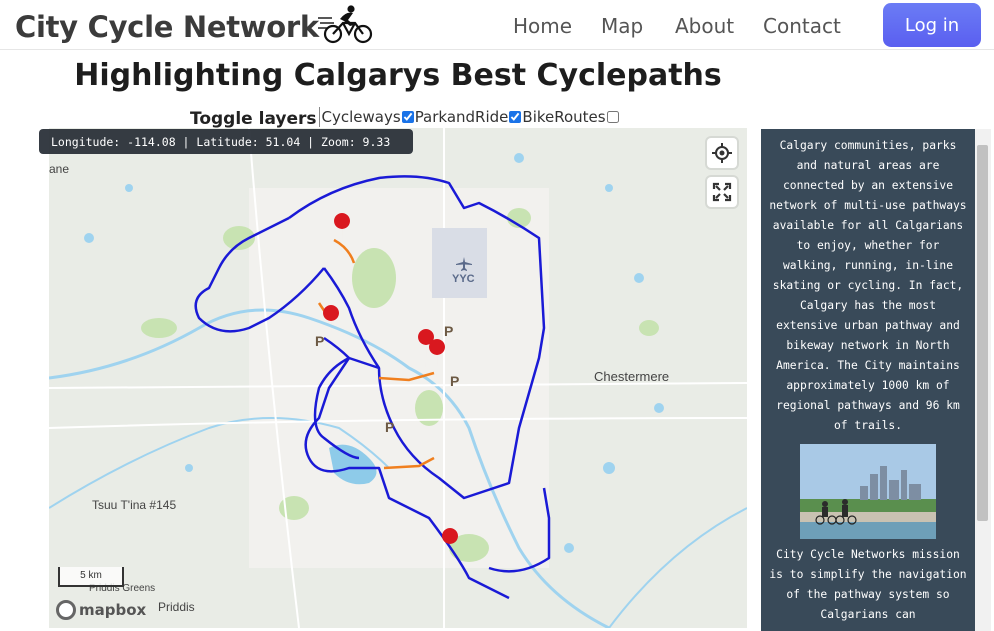 This screenshot has height=631, width=994. Describe the element at coordinates (632, 376) in the screenshot. I see `map-label-chestermere: Chestermere` at that location.